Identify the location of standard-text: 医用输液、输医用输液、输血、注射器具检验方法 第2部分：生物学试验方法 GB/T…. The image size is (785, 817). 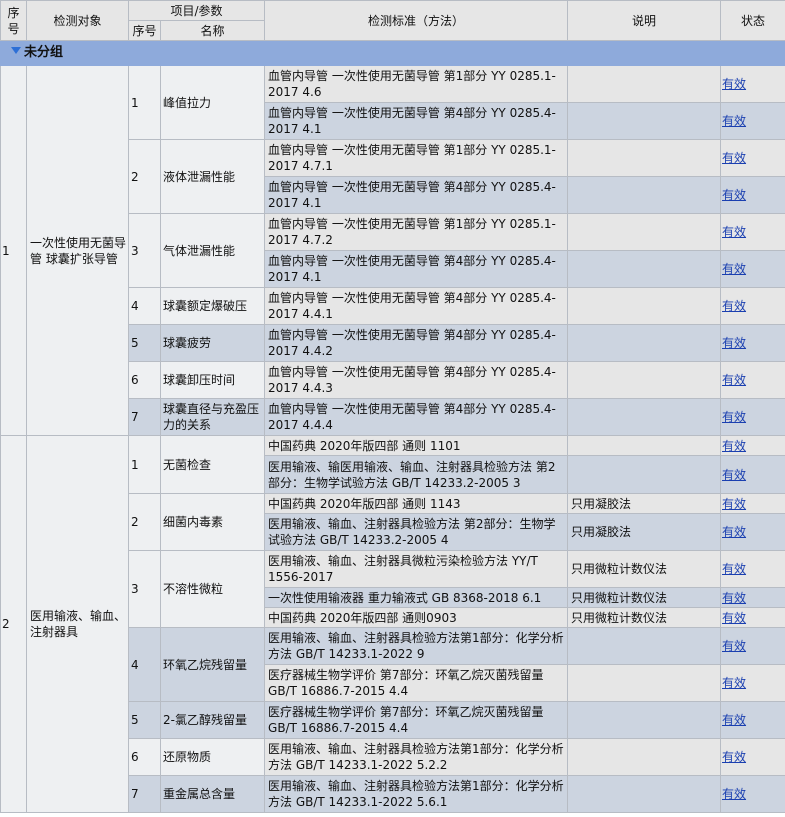
(416, 474).